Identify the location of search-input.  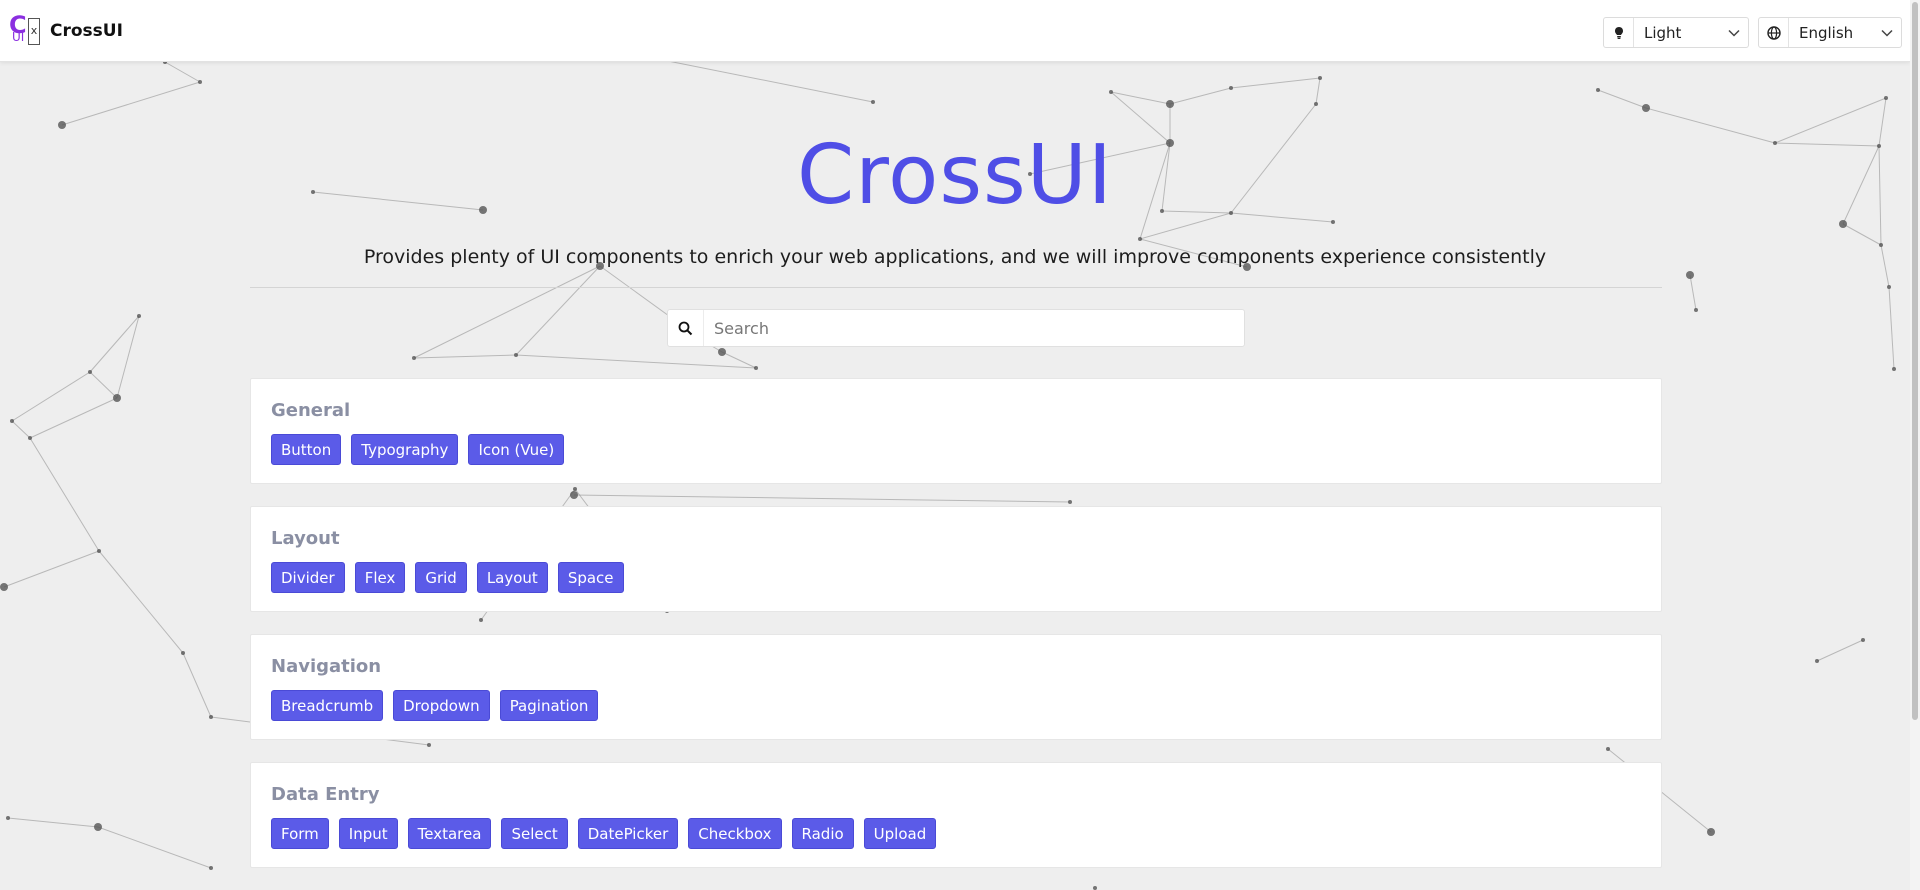
(974, 328).